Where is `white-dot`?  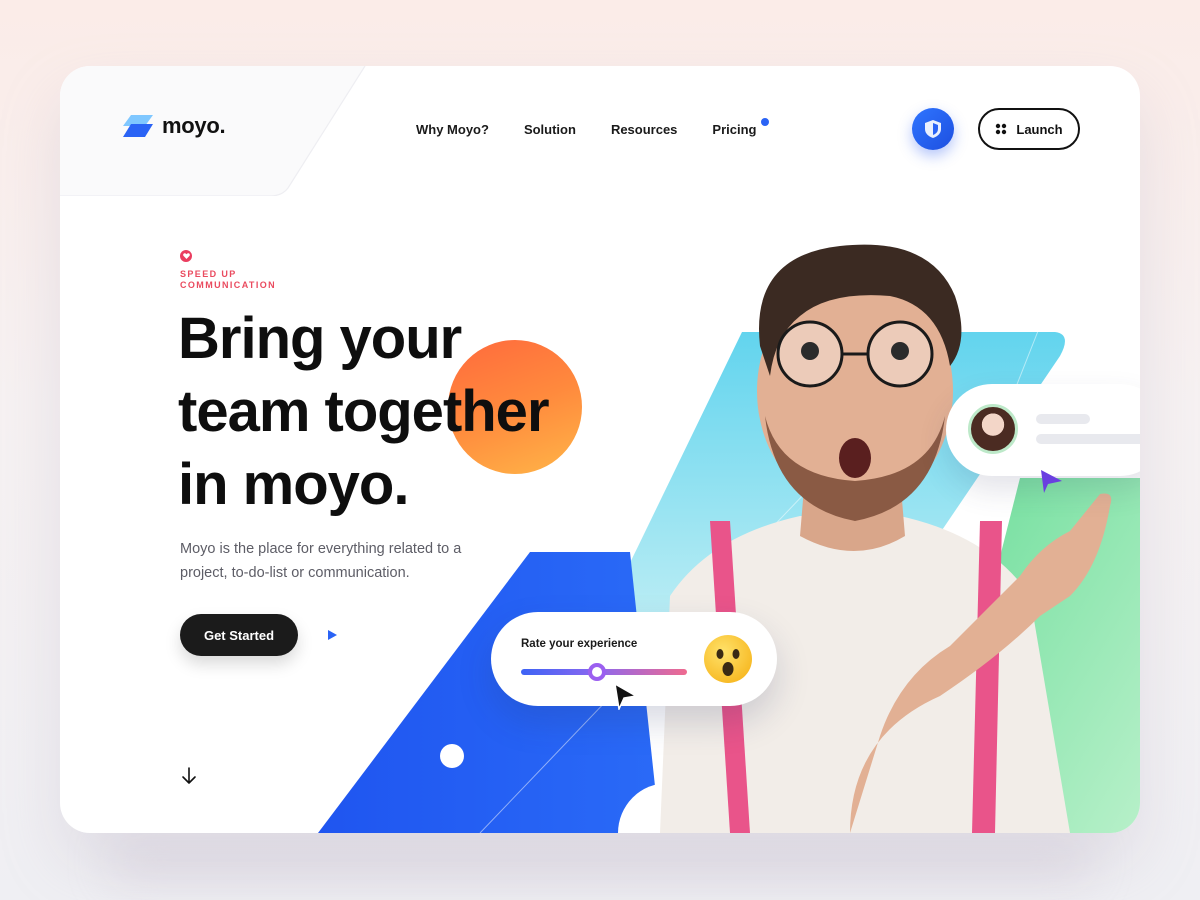
white-dot is located at coordinates (452, 756).